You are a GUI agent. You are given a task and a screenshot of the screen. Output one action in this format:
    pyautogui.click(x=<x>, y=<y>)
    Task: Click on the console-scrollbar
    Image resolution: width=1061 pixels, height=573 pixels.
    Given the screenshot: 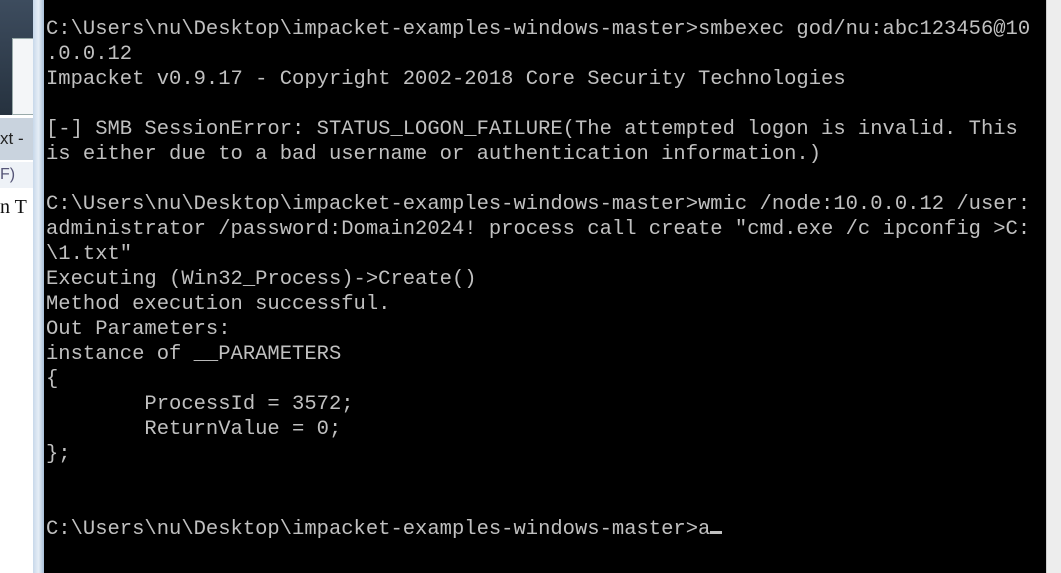 What is the action you would take?
    pyautogui.click(x=1053, y=286)
    